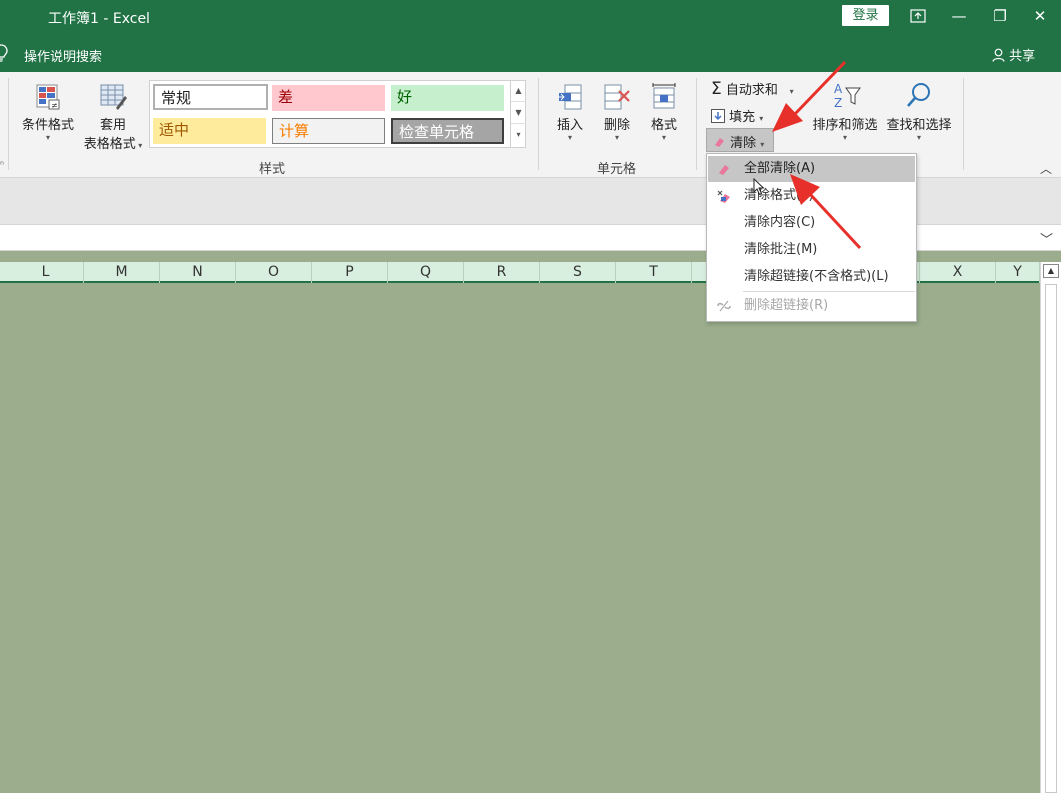  What do you see at coordinates (1046, 238) in the screenshot?
I see `expand-formula-bar-icon: ﹀` at bounding box center [1046, 238].